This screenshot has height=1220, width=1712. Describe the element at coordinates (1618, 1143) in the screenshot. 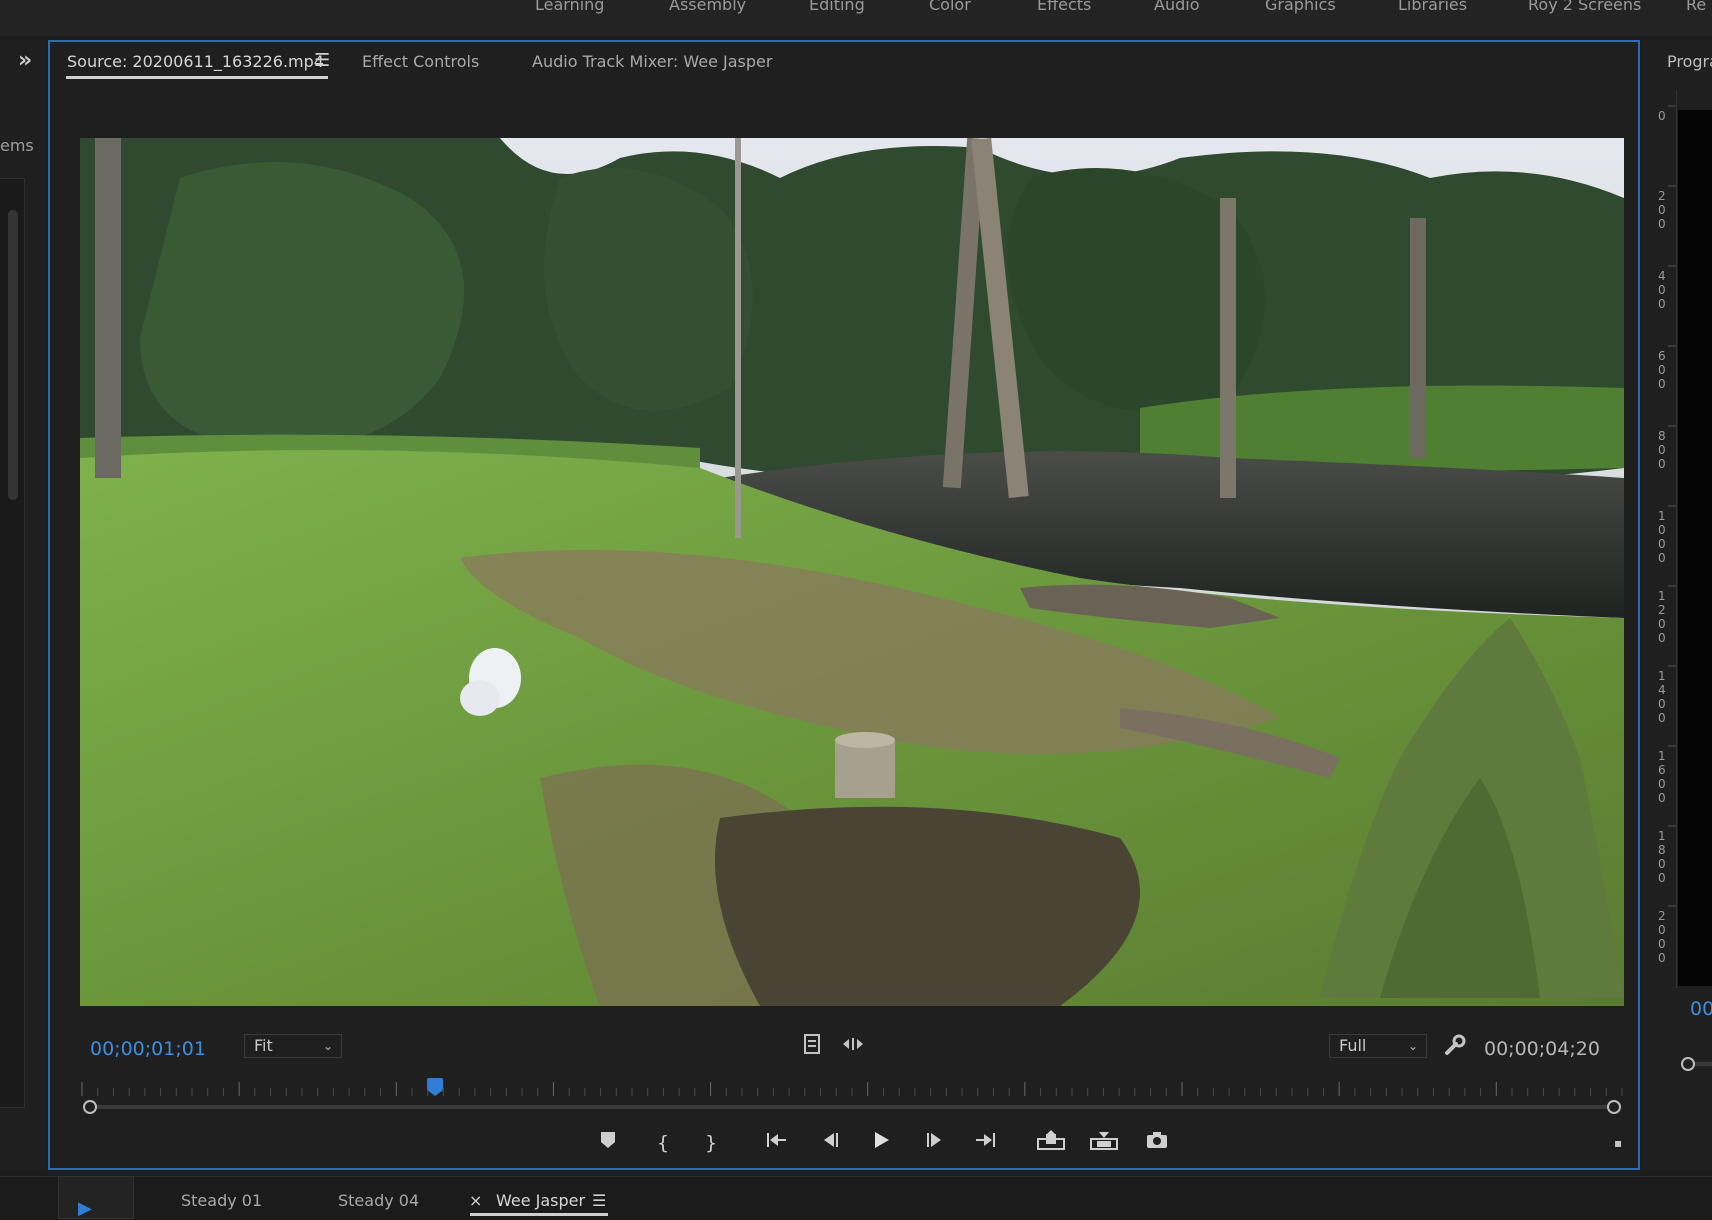

I see `button-editor-icon: ▪` at that location.